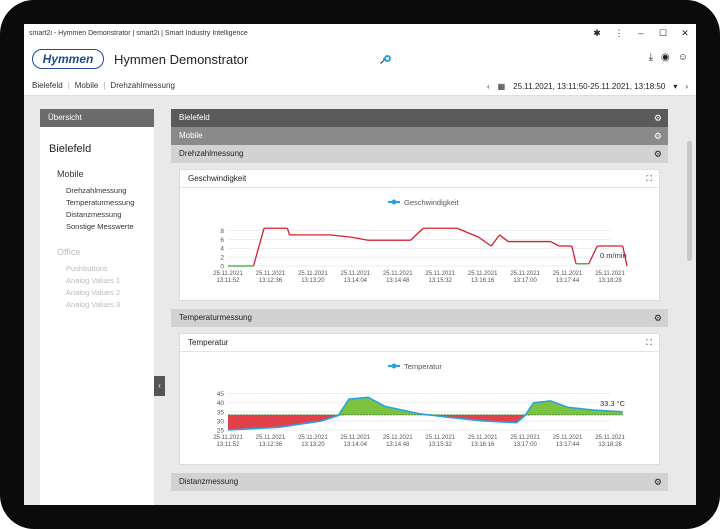 Image resolution: width=720 pixels, height=529 pixels. What do you see at coordinates (502, 86) in the screenshot?
I see `calendar-icon: ▦` at bounding box center [502, 86].